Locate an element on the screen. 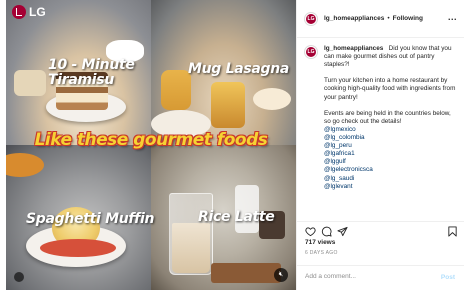 This screenshot has height=290, width=464. view-count: 717 views is located at coordinates (320, 242).